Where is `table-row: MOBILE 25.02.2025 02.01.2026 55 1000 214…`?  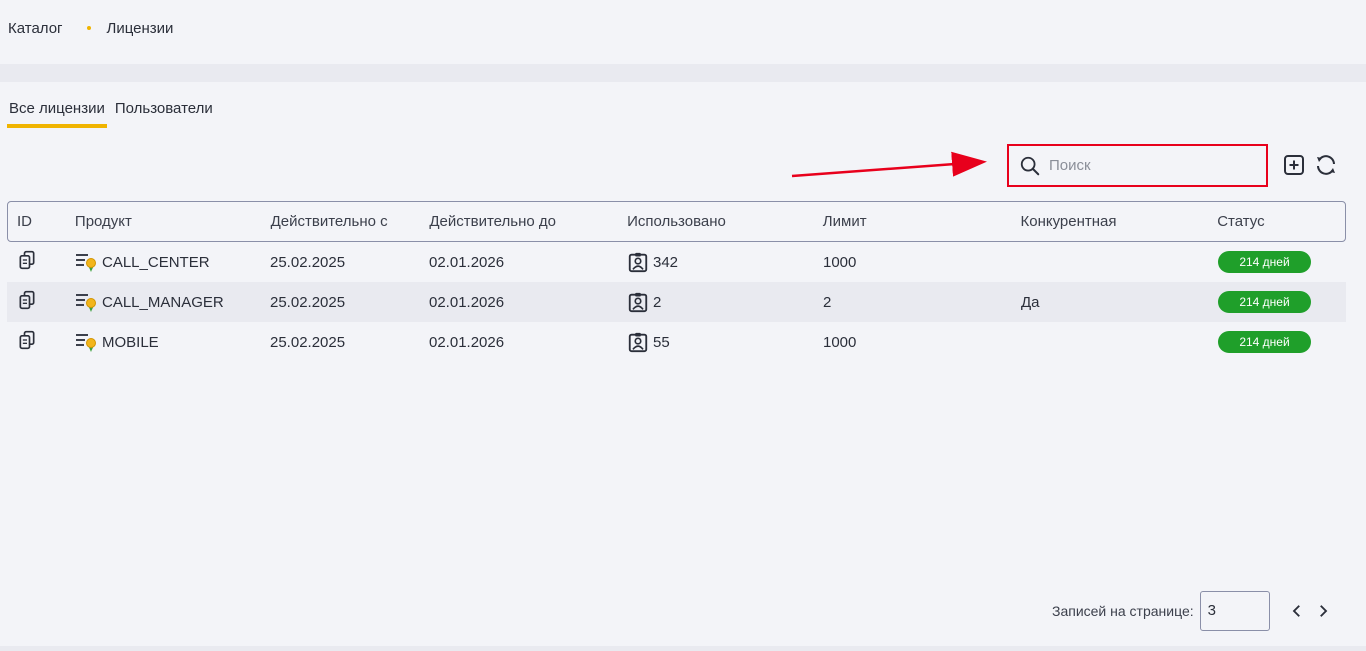 table-row: MOBILE 25.02.2025 02.01.2026 55 1000 214… is located at coordinates (676, 342).